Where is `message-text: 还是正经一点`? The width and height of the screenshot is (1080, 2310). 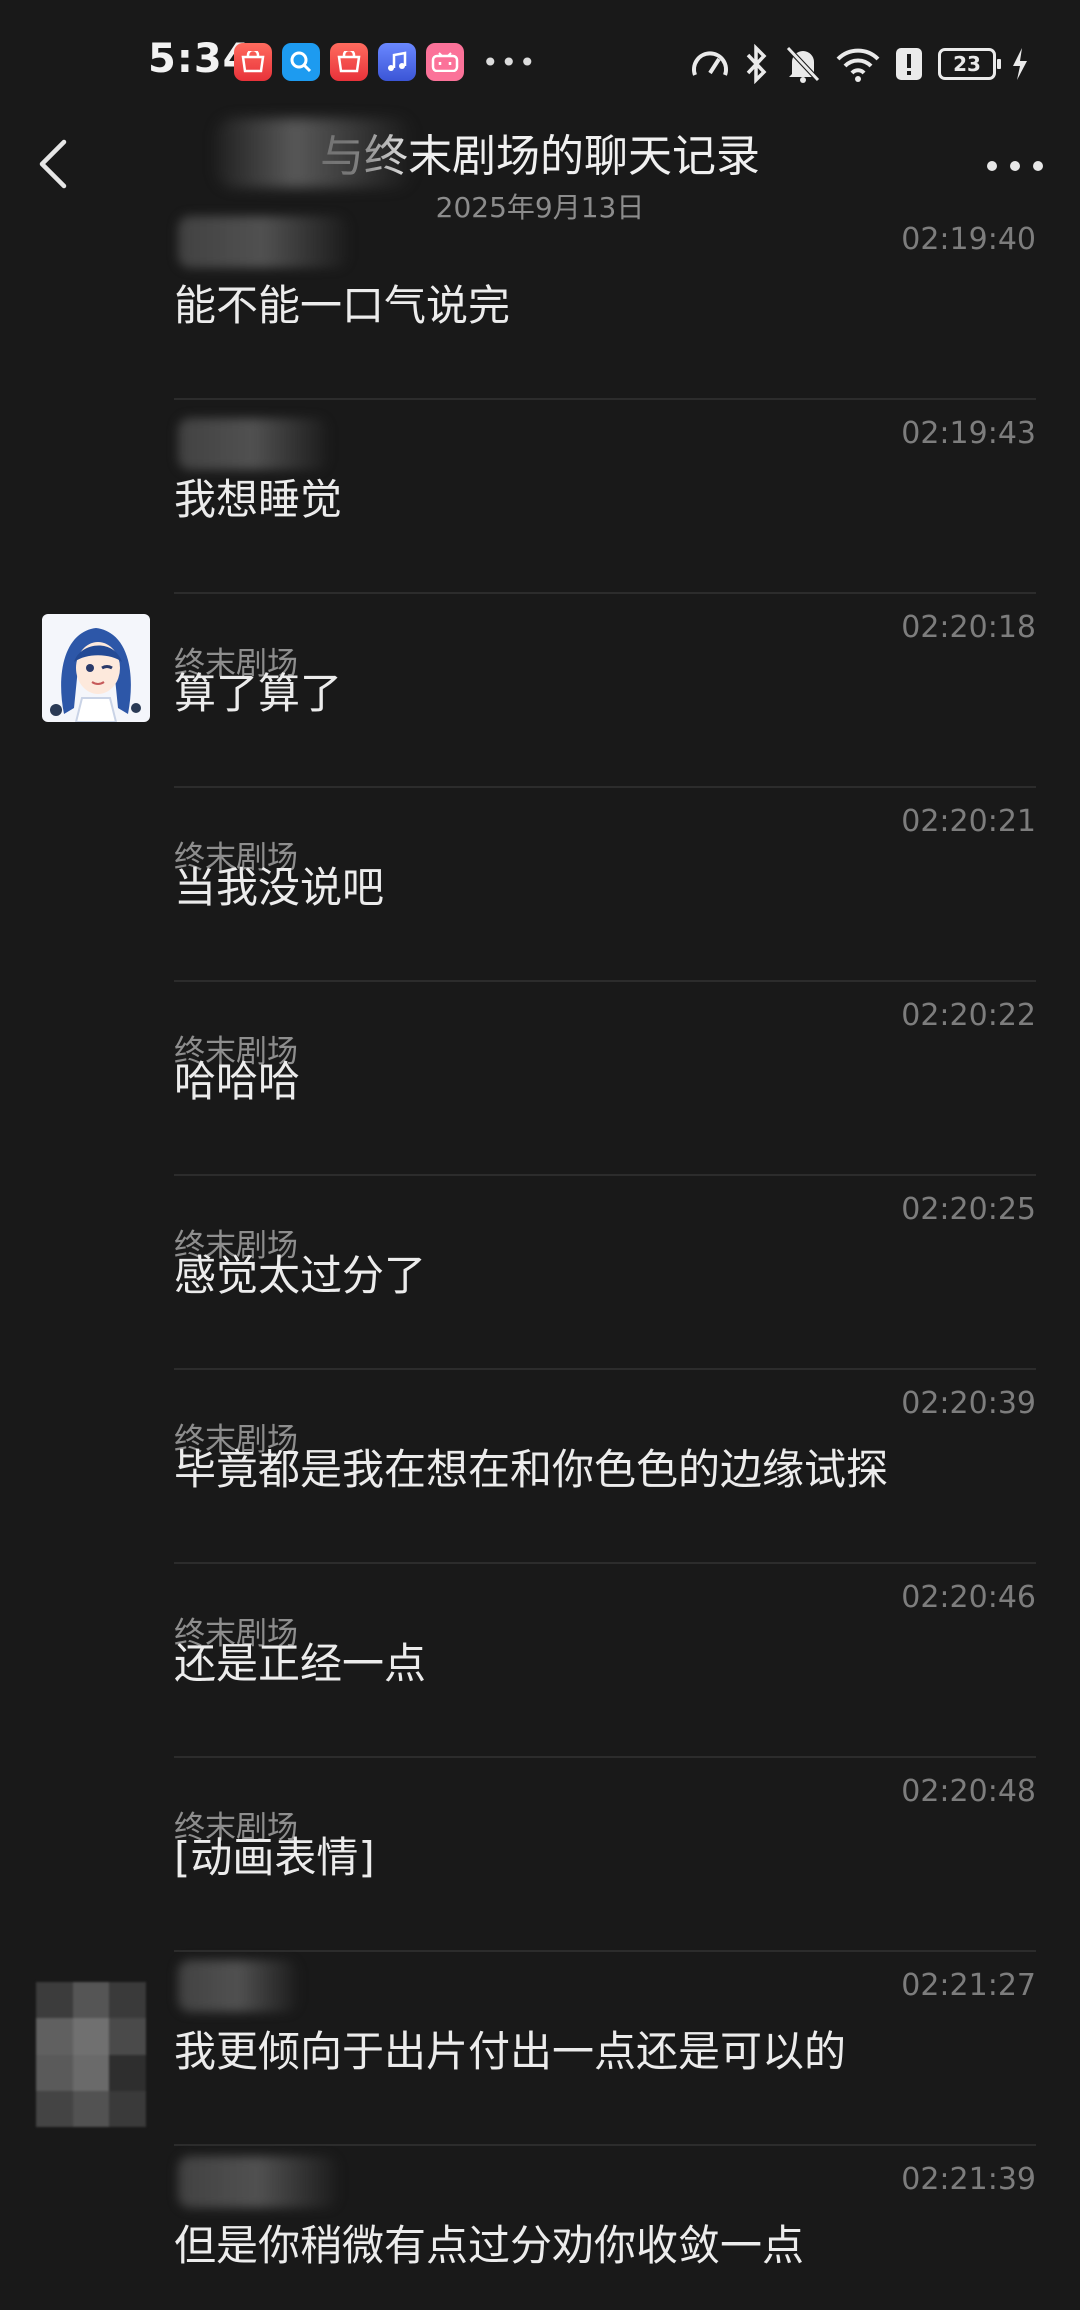 message-text: 还是正经一点 is located at coordinates (300, 1663).